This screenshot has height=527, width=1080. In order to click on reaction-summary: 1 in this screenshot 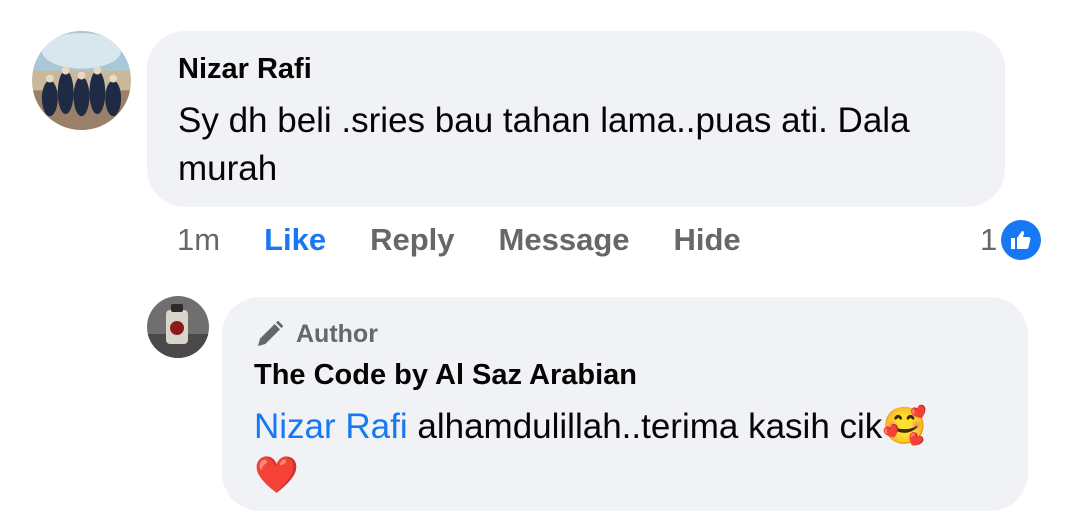, I will do `click(1011, 240)`.